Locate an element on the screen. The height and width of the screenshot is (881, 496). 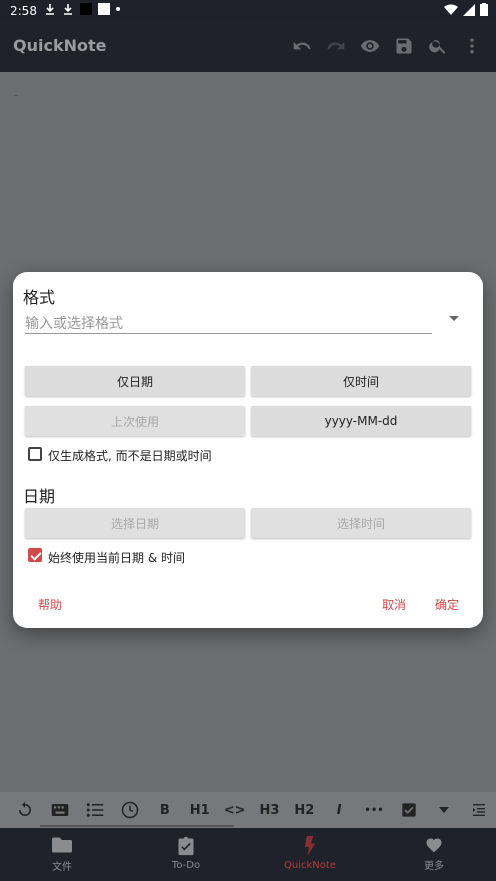
last-used-button: 上次使用 is located at coordinates (135, 421).